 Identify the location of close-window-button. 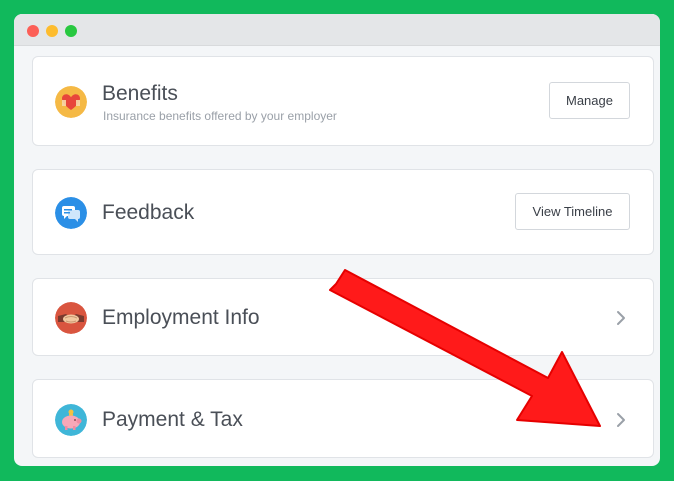
(33, 31).